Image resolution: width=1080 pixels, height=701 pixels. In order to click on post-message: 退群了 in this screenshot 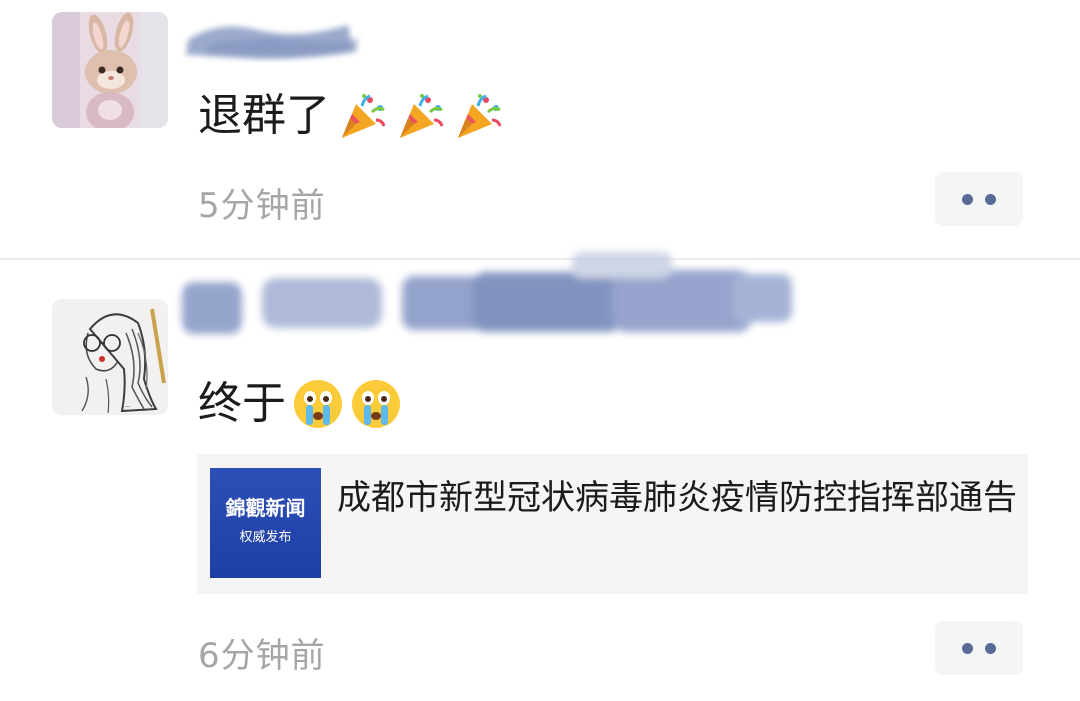, I will do `click(351, 116)`.